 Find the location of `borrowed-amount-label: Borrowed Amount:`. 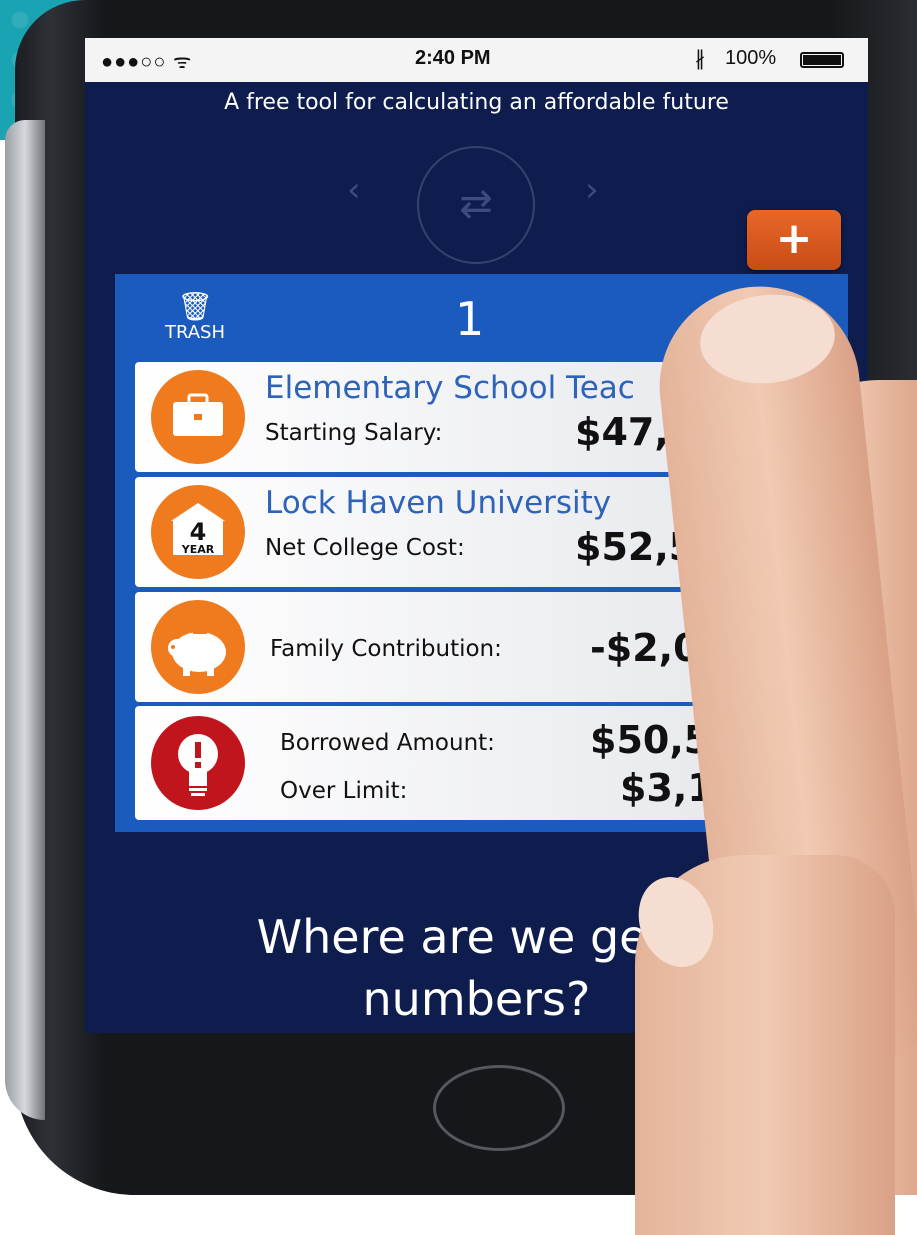

borrowed-amount-label: Borrowed Amount: is located at coordinates (387, 743).